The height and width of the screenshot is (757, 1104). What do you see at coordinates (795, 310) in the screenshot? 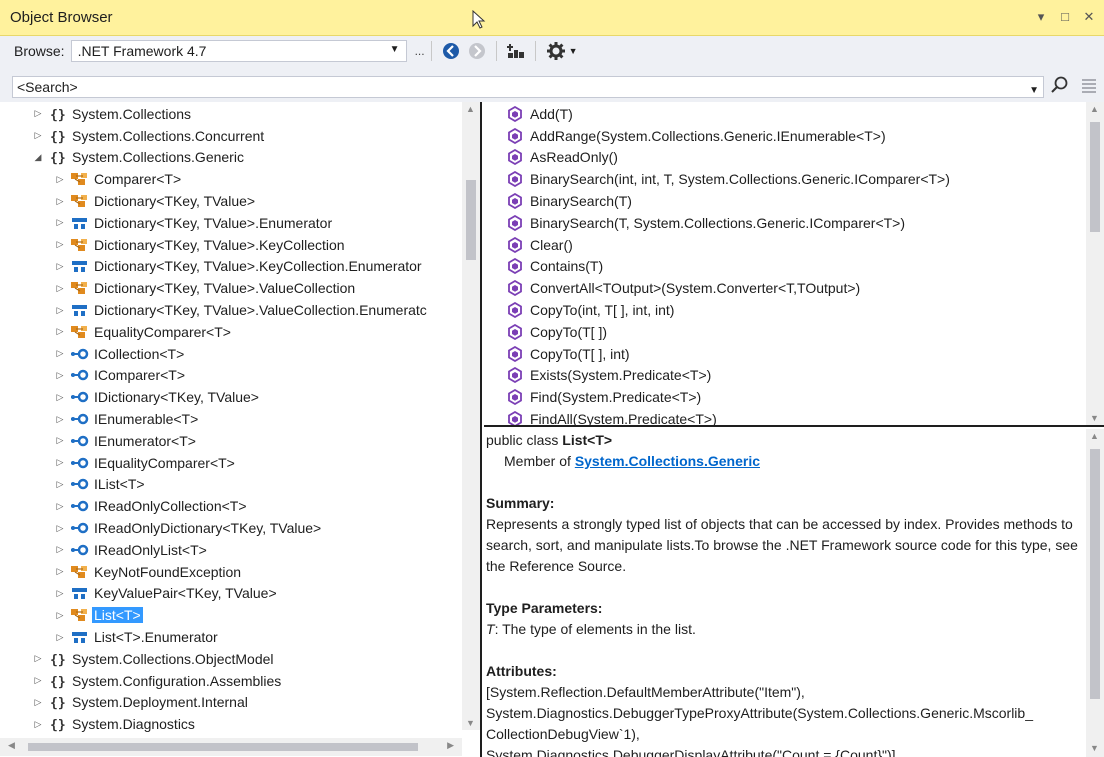
I see `member-item: CopyTo(int, T[ ], int, int)` at bounding box center [795, 310].